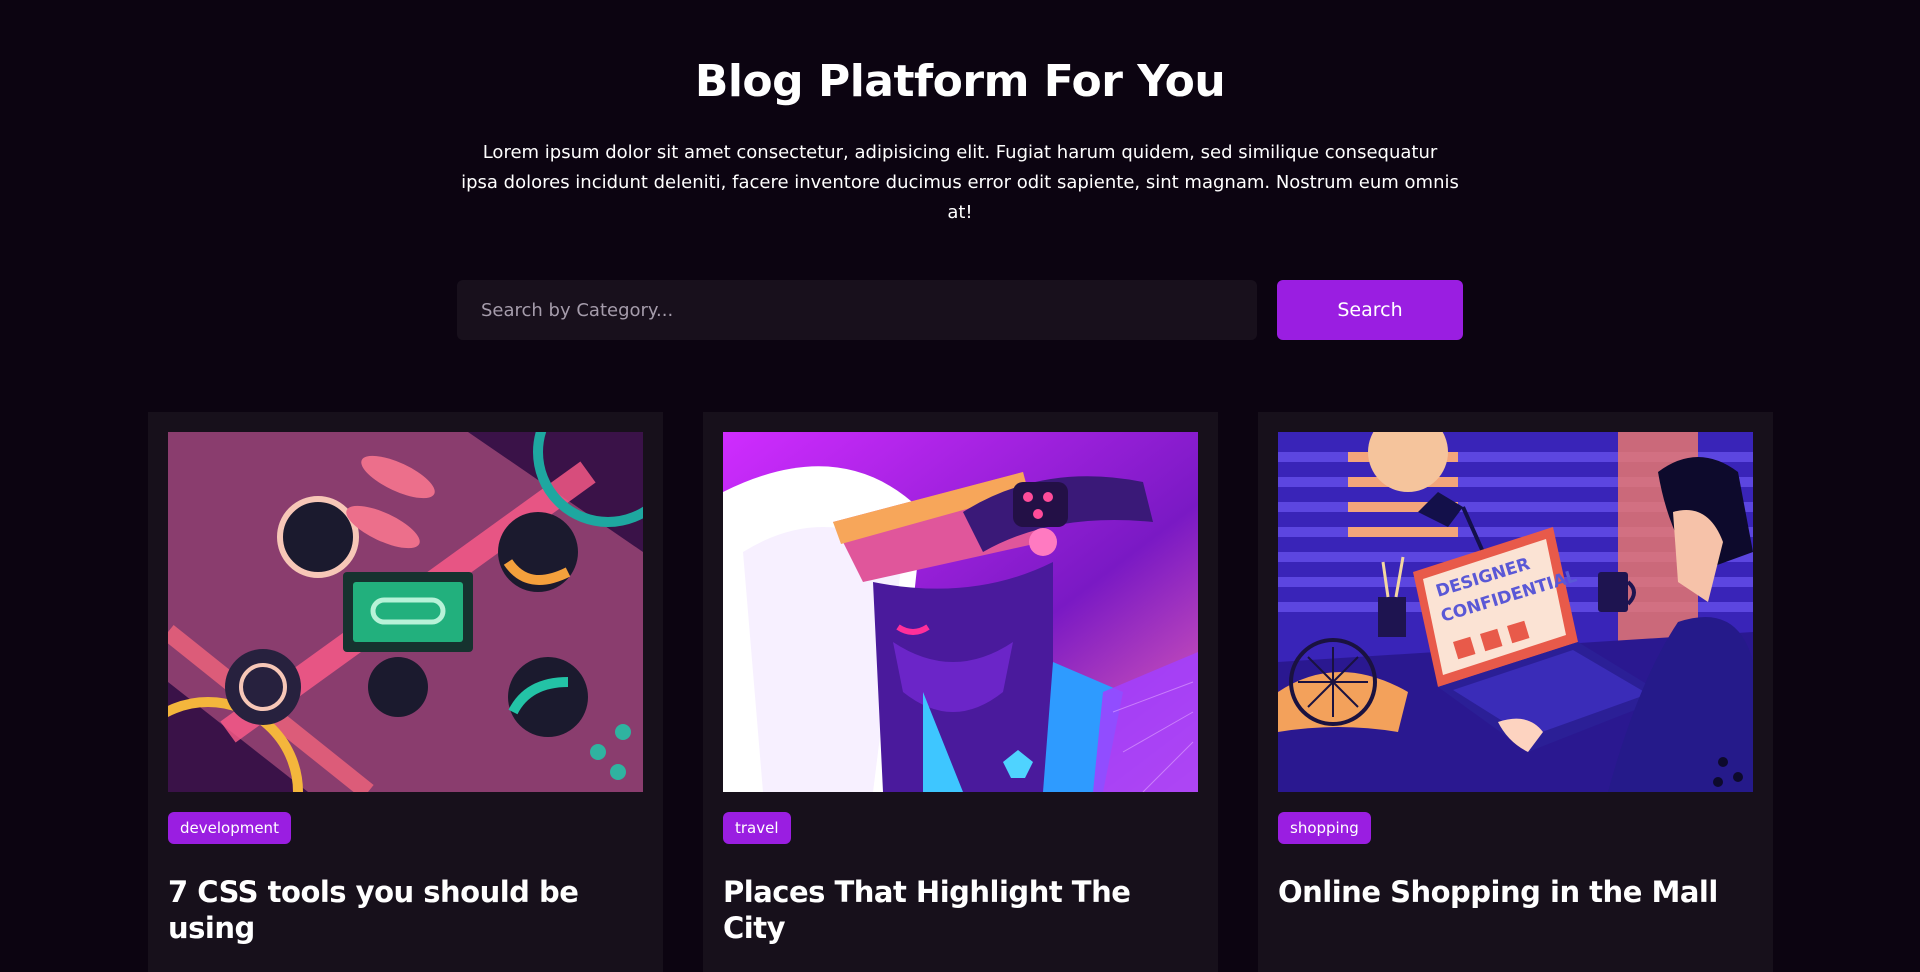 Image resolution: width=1920 pixels, height=972 pixels. Describe the element at coordinates (960, 81) in the screenshot. I see `page-title: Blog Platform For You` at that location.